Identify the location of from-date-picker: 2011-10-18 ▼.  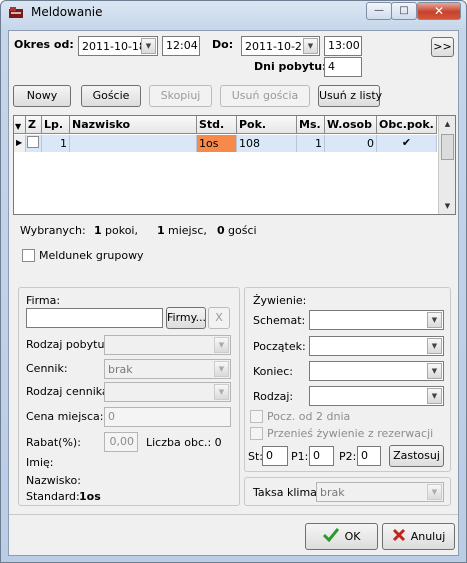
(118, 46).